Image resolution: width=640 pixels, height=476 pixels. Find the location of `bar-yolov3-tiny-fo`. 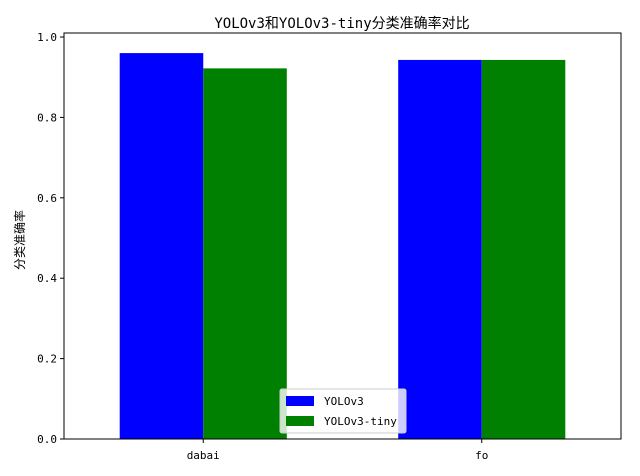

bar-yolov3-tiny-fo is located at coordinates (523, 249).